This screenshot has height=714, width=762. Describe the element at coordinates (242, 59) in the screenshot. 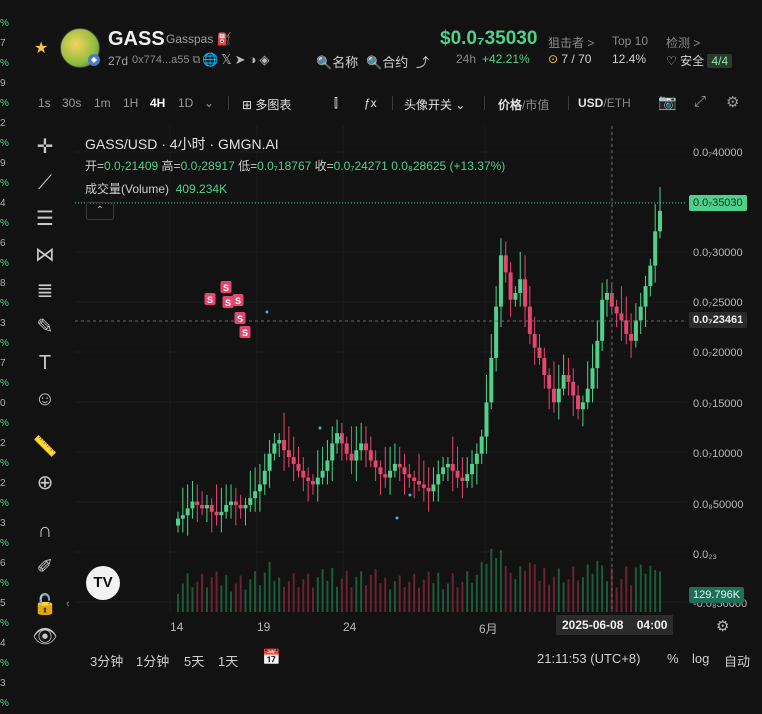

I see `telegram-icon: ➤` at that location.